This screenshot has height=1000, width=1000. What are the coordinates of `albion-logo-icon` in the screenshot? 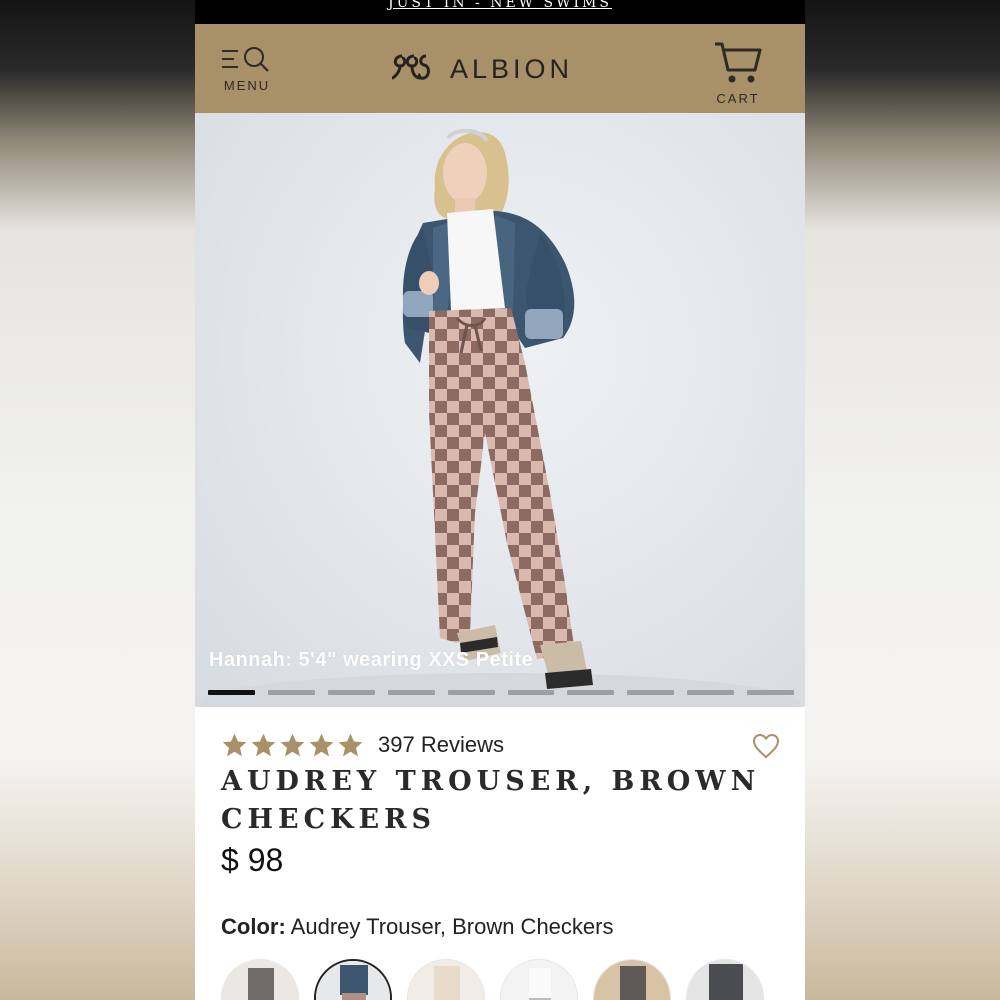 It's located at (413, 69).